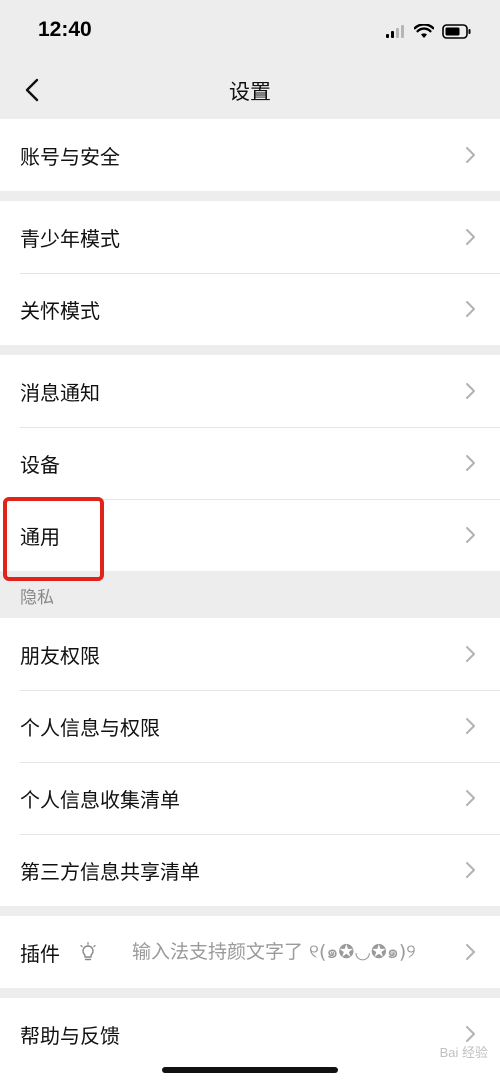 The height and width of the screenshot is (1083, 500). What do you see at coordinates (60, 310) in the screenshot?
I see `settings-item-label: 关怀模式` at bounding box center [60, 310].